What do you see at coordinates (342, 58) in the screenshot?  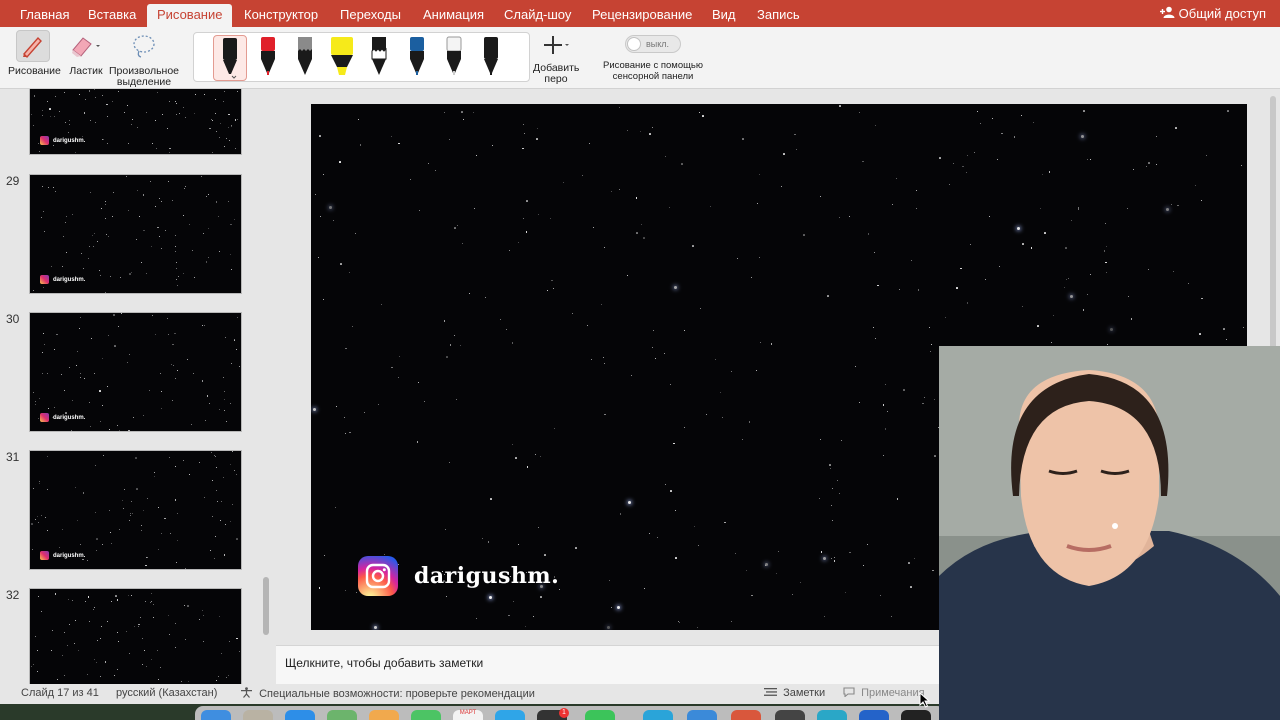 I see `highlighter-yellow` at bounding box center [342, 58].